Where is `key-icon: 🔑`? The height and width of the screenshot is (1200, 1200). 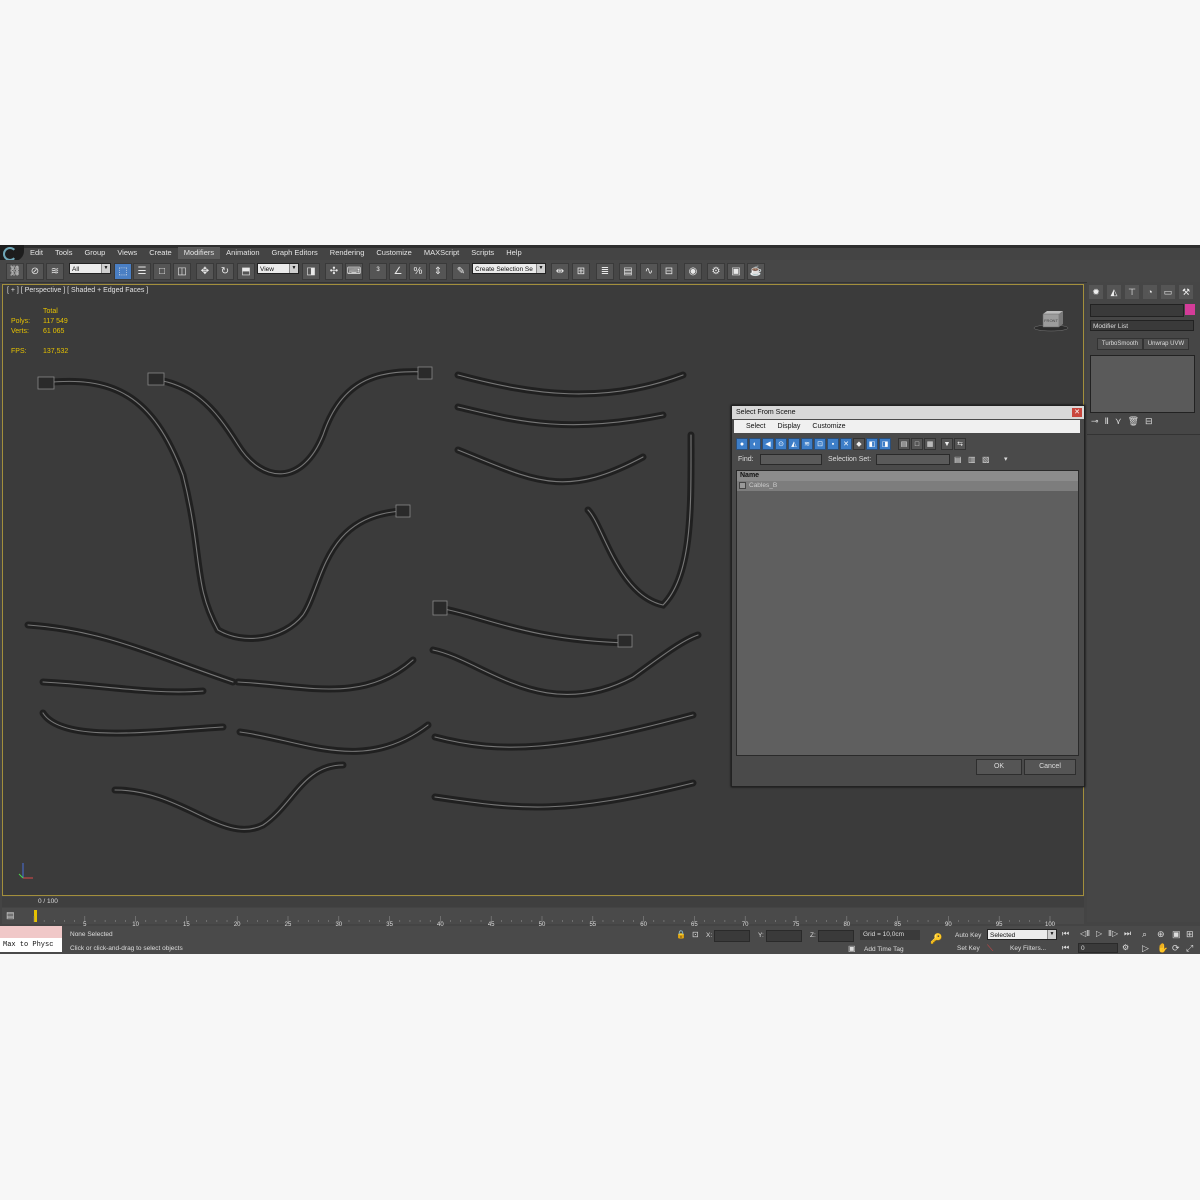
key-icon: 🔑 is located at coordinates (936, 939).